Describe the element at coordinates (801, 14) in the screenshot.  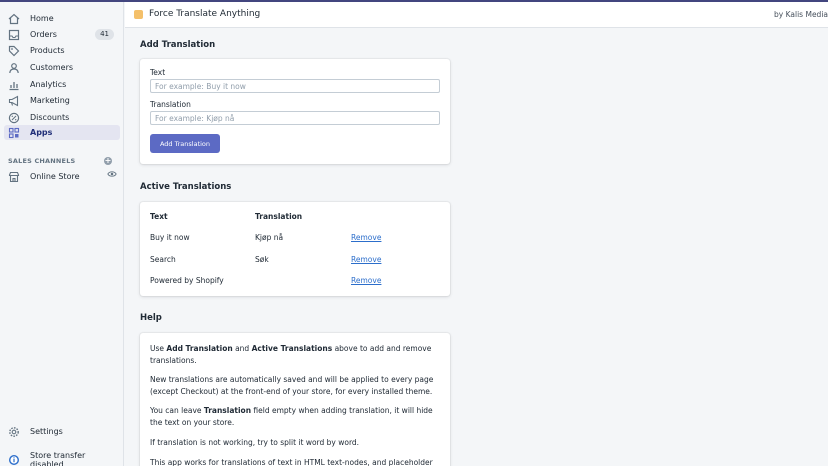
I see `developer-byline: by Kalis Media` at that location.